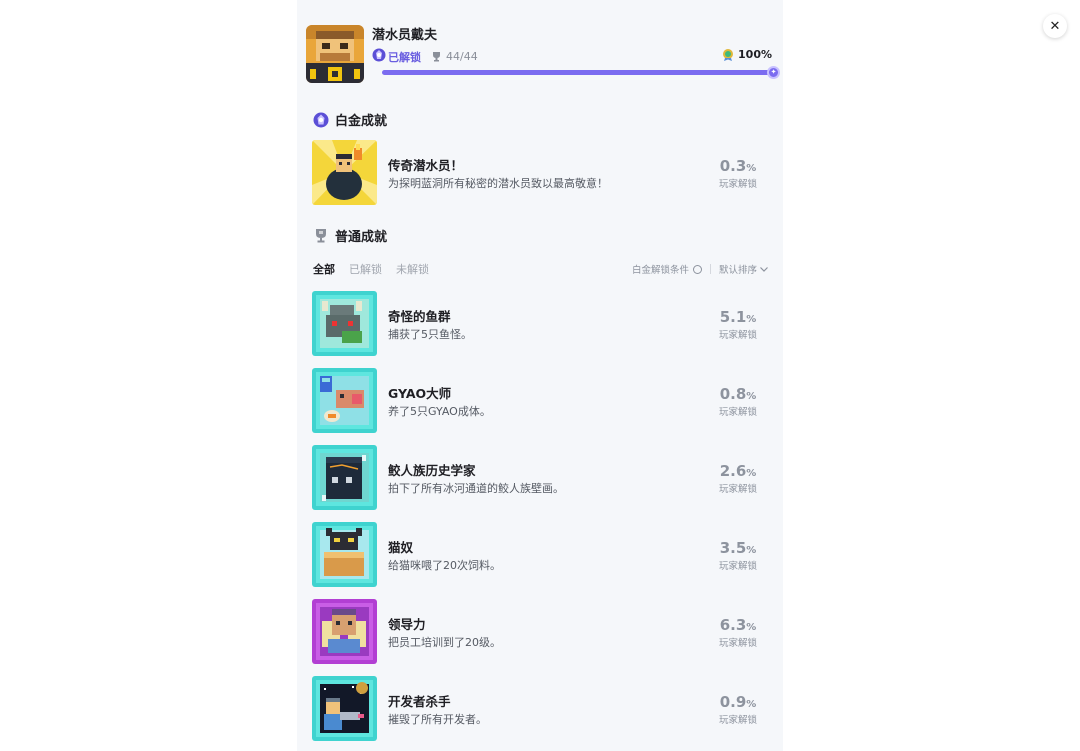 The height and width of the screenshot is (751, 1080). I want to click on achievement-rate: 5.1% 玩家解锁, so click(738, 324).